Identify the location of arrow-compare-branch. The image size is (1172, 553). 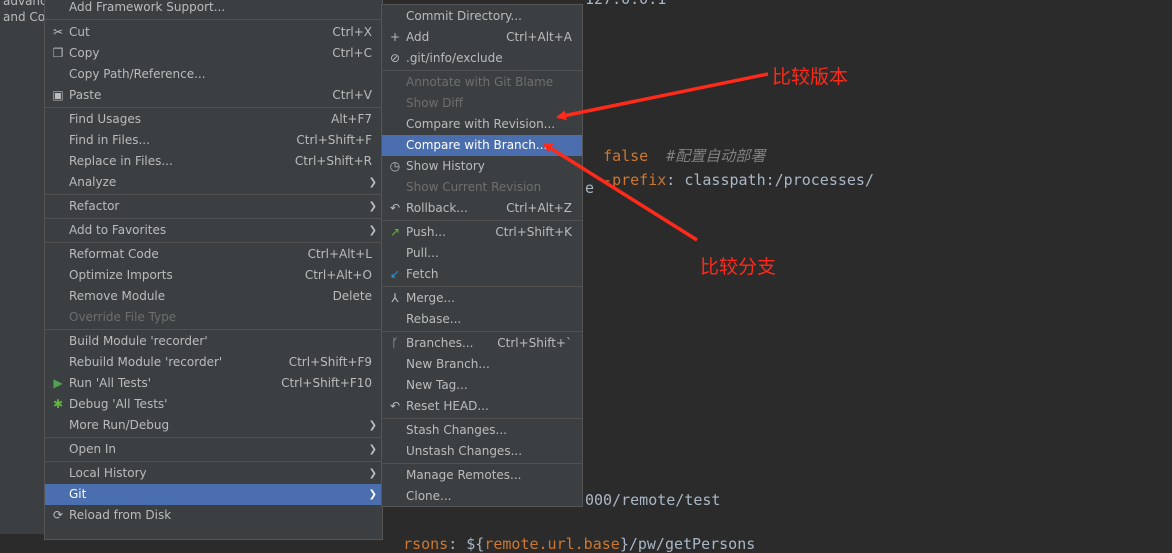
(620, 192).